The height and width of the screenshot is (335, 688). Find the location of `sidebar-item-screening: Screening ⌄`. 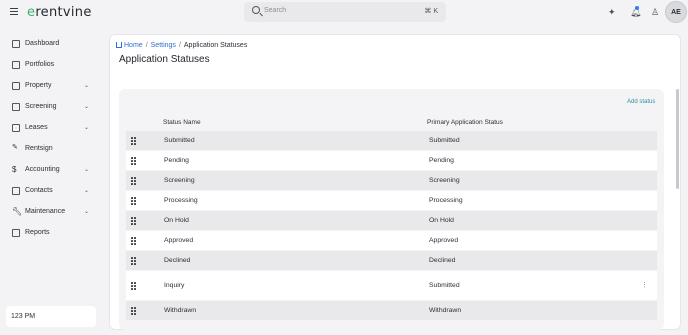

sidebar-item-screening: Screening ⌄ is located at coordinates (52, 107).